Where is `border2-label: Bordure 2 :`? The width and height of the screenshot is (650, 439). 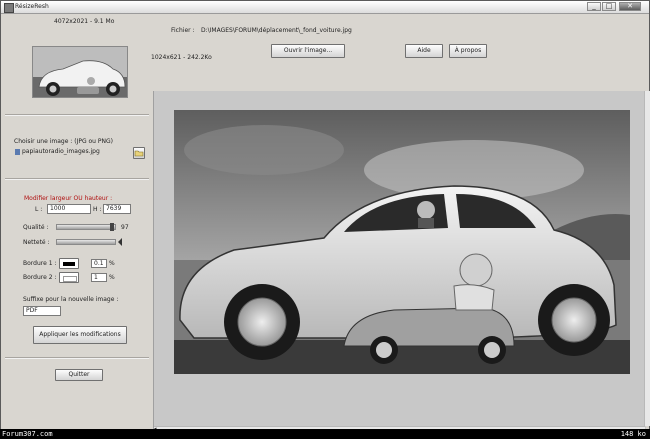 border2-label: Bordure 2 : is located at coordinates (40, 277).